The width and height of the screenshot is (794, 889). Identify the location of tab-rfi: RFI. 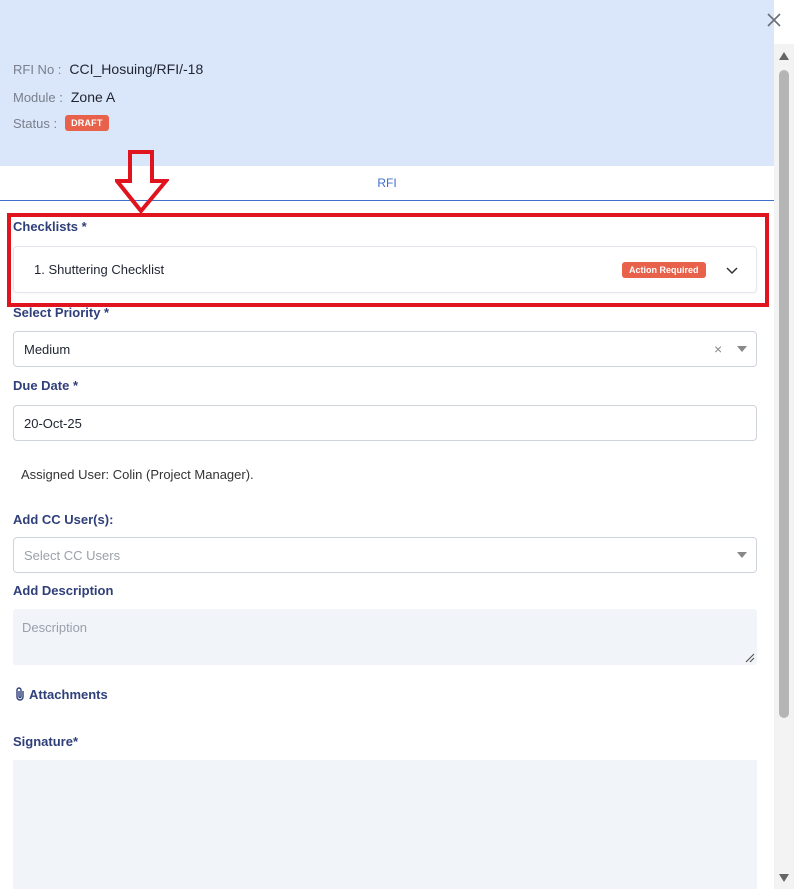
(387, 183).